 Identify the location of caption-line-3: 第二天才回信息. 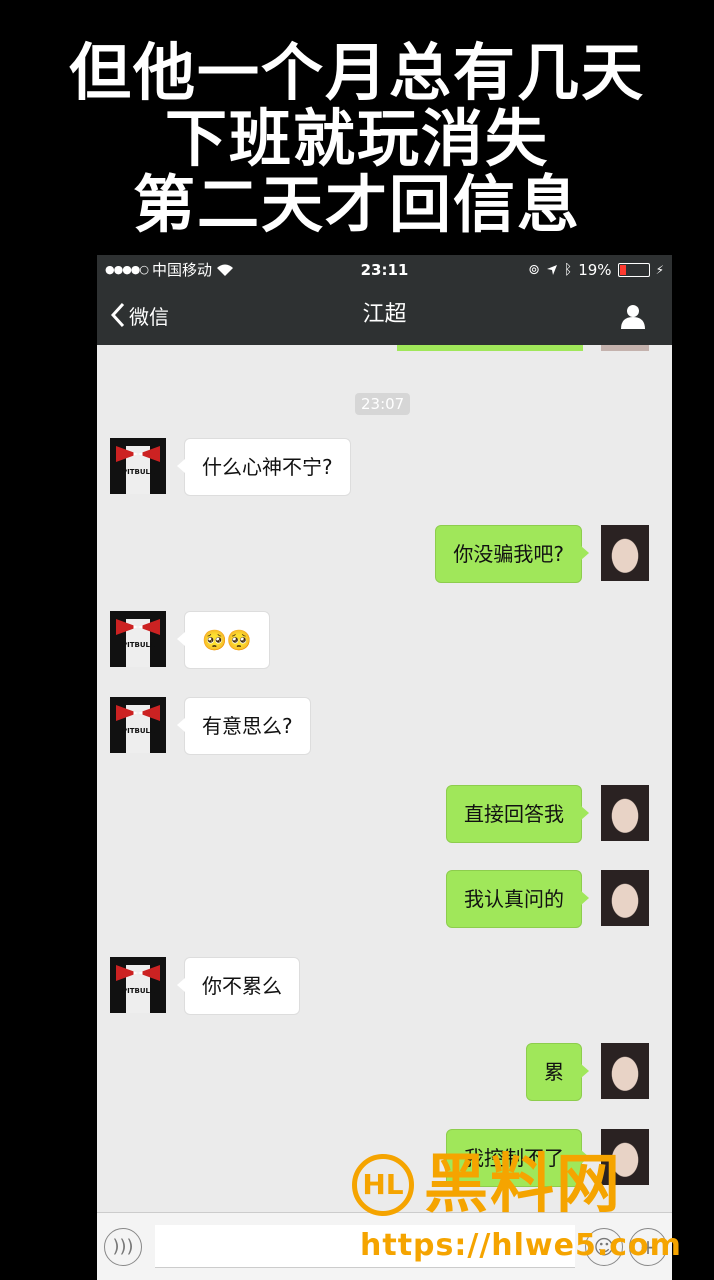
(356, 204).